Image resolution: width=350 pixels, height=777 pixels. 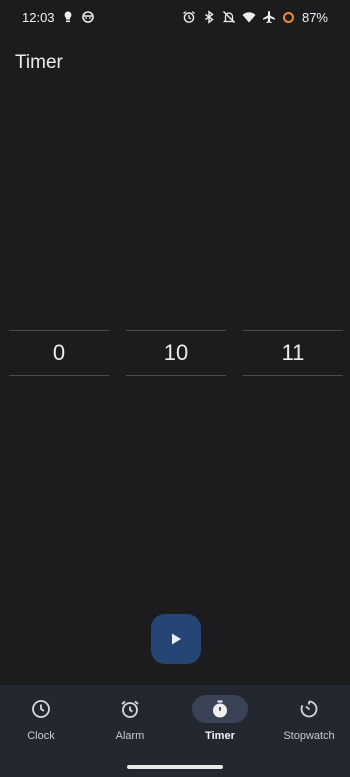 I want to click on nav-item-clock: Clock, so click(x=42, y=725).